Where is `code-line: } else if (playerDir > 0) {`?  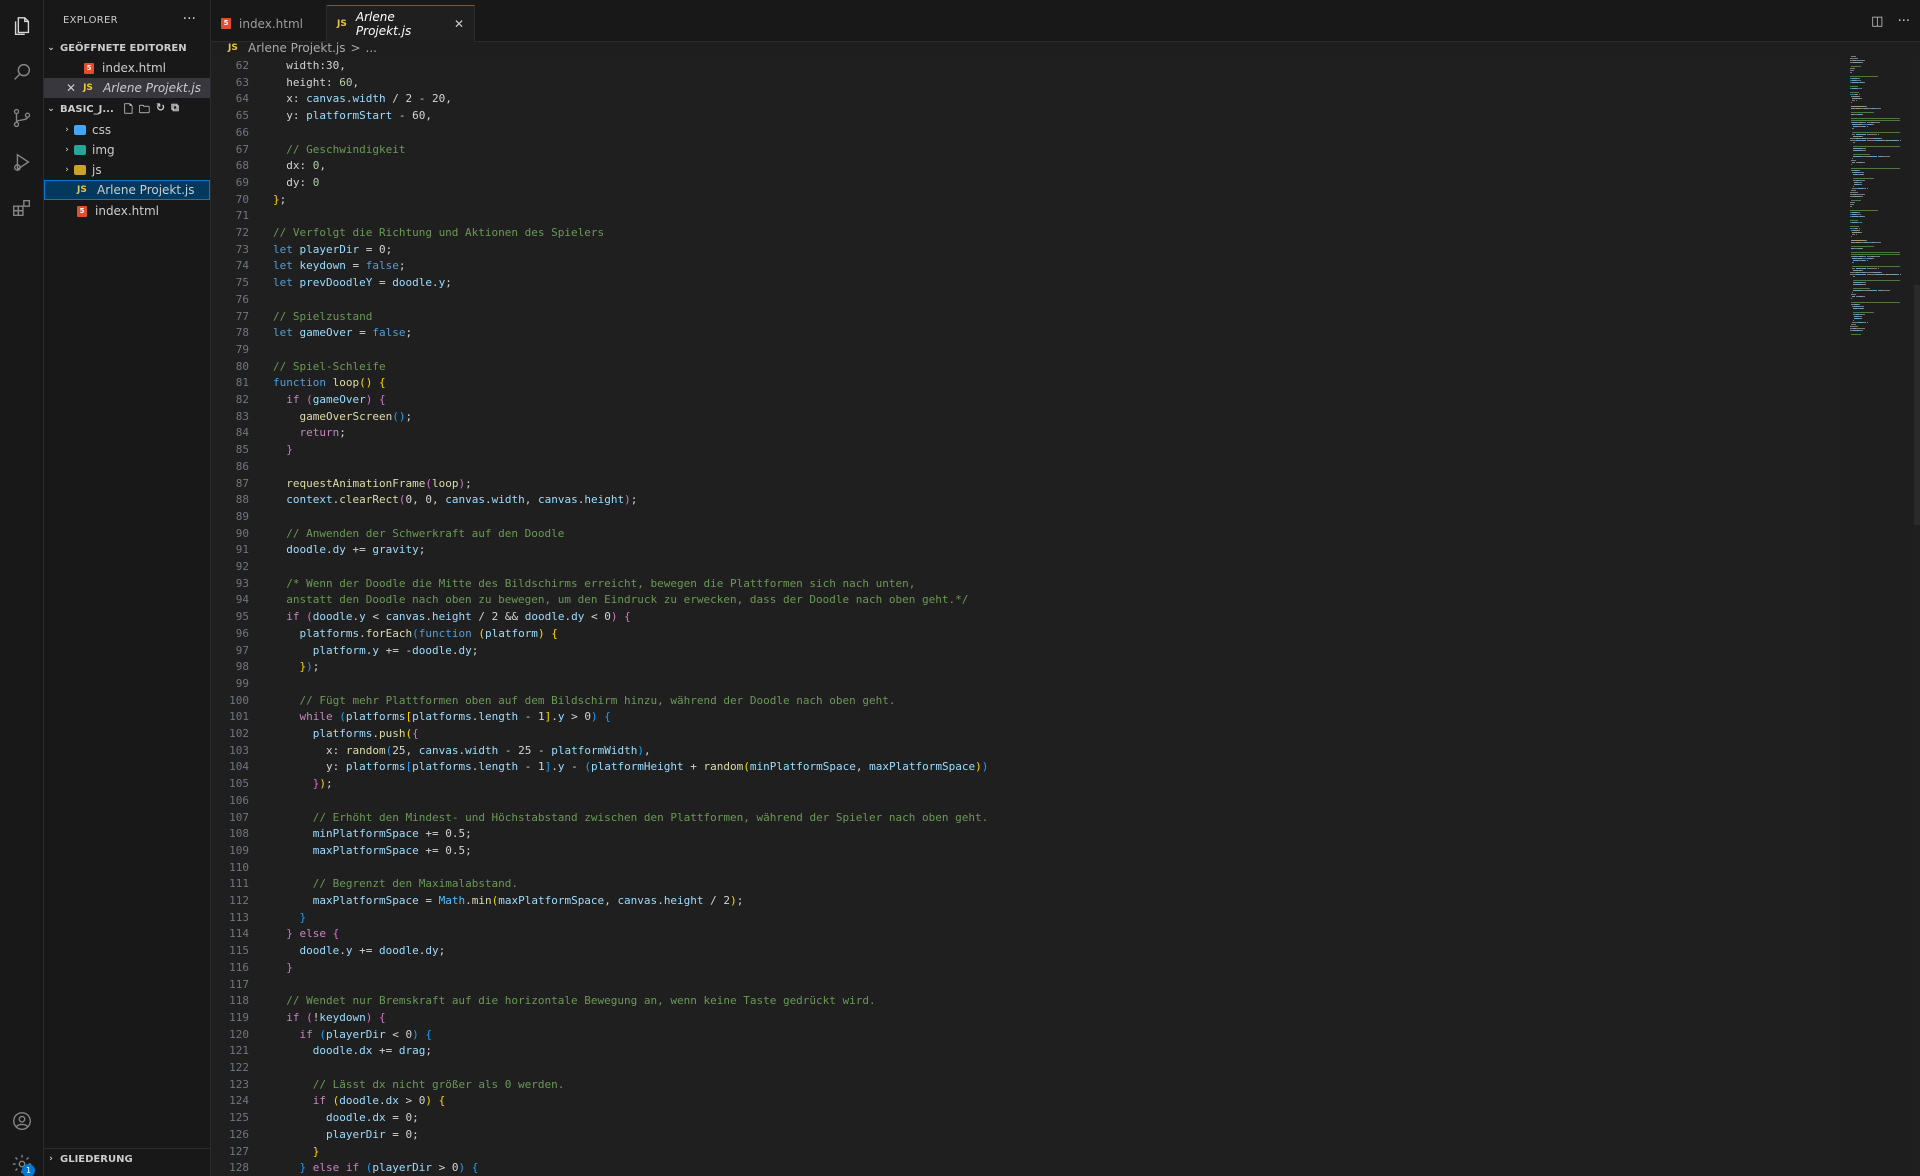 code-line: } else if (playerDir > 0) { is located at coordinates (376, 1168).